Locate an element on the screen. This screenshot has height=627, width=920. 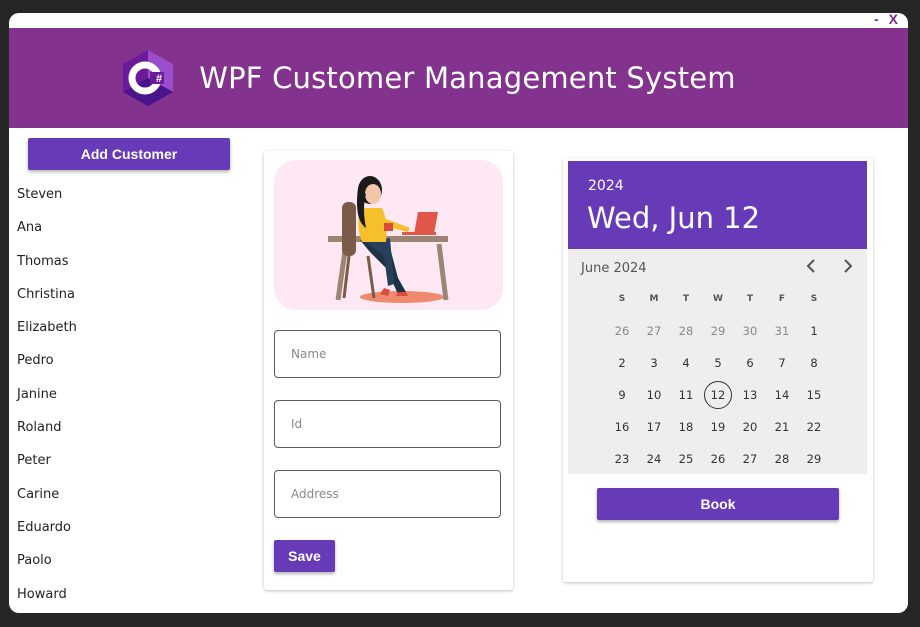
weekday-label: F is located at coordinates (782, 299).